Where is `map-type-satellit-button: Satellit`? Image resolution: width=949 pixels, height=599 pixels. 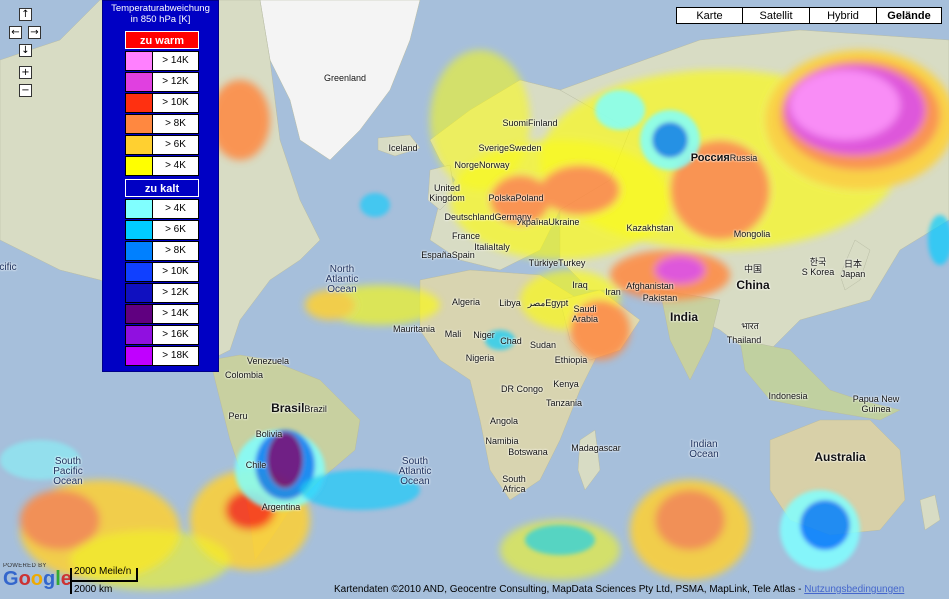 map-type-satellit-button: Satellit is located at coordinates (776, 15).